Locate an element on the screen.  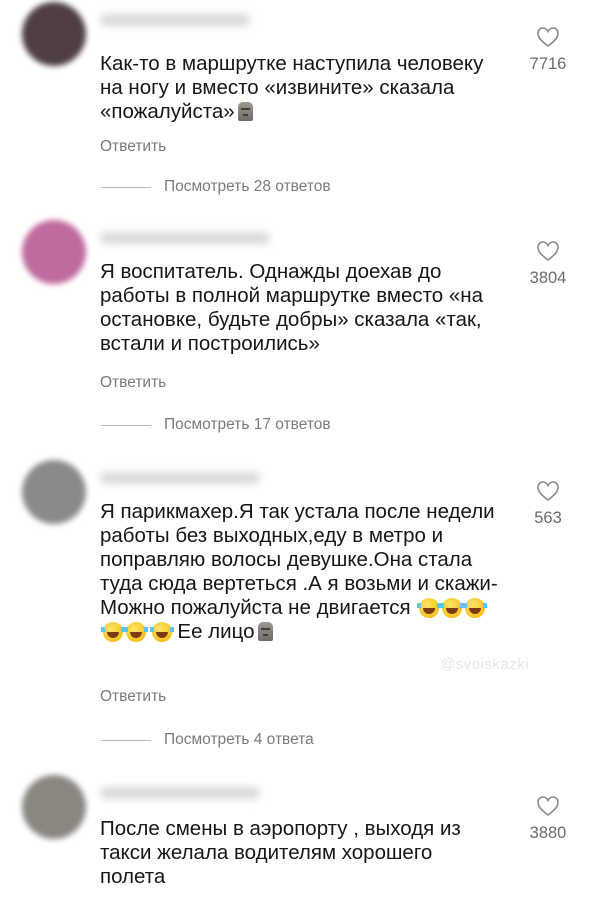
like-control: 3804 is located at coordinates (548, 264).